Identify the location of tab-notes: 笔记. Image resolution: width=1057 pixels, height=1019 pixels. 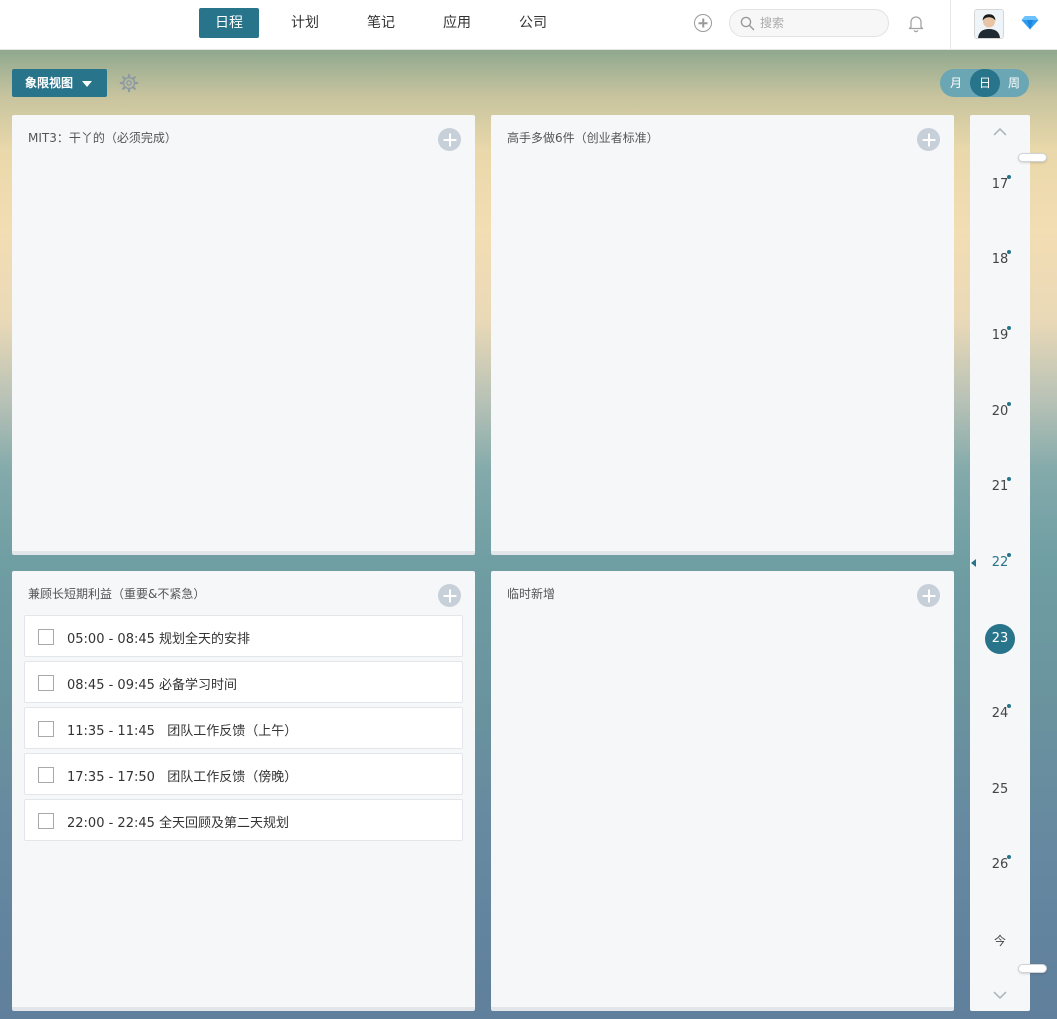
(381, 23).